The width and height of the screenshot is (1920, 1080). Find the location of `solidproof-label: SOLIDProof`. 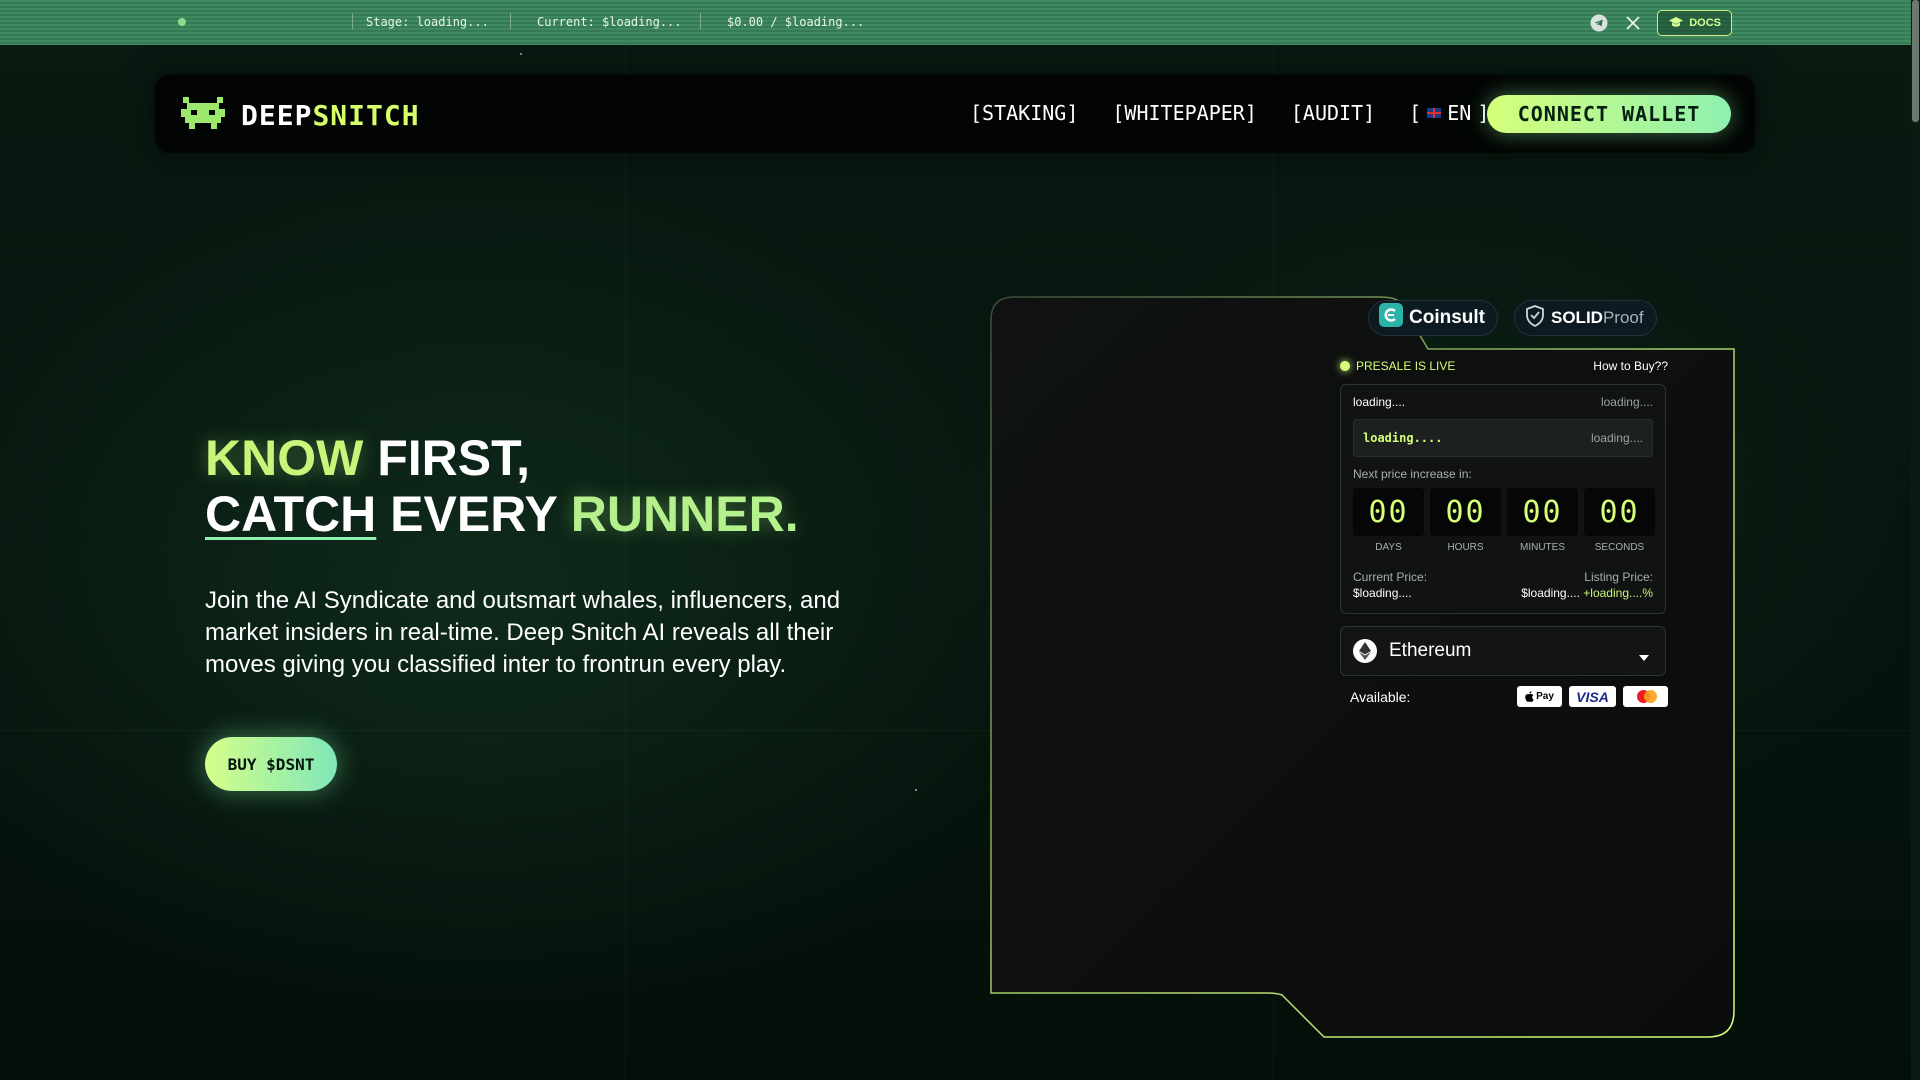

solidproof-label: SOLIDProof is located at coordinates (1597, 318).